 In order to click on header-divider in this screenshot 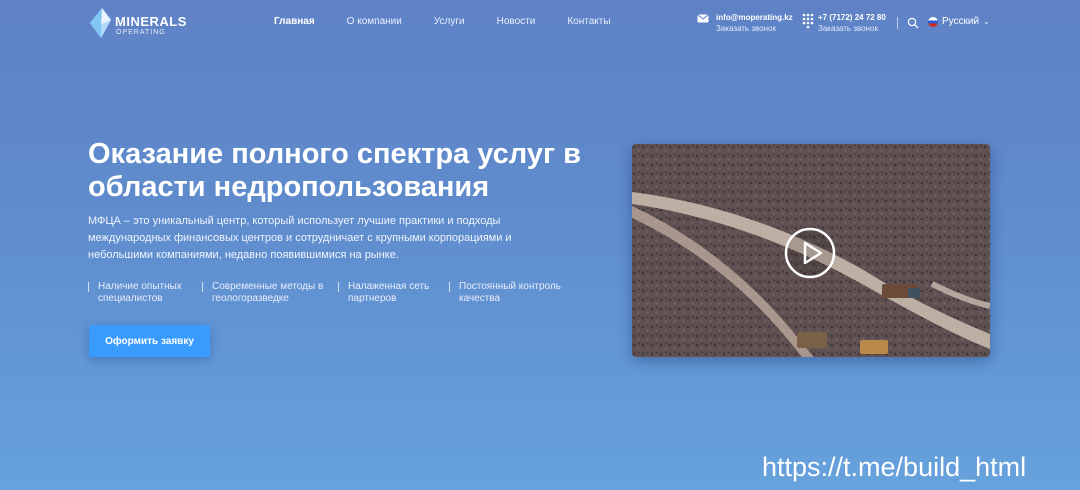, I will do `click(897, 23)`.